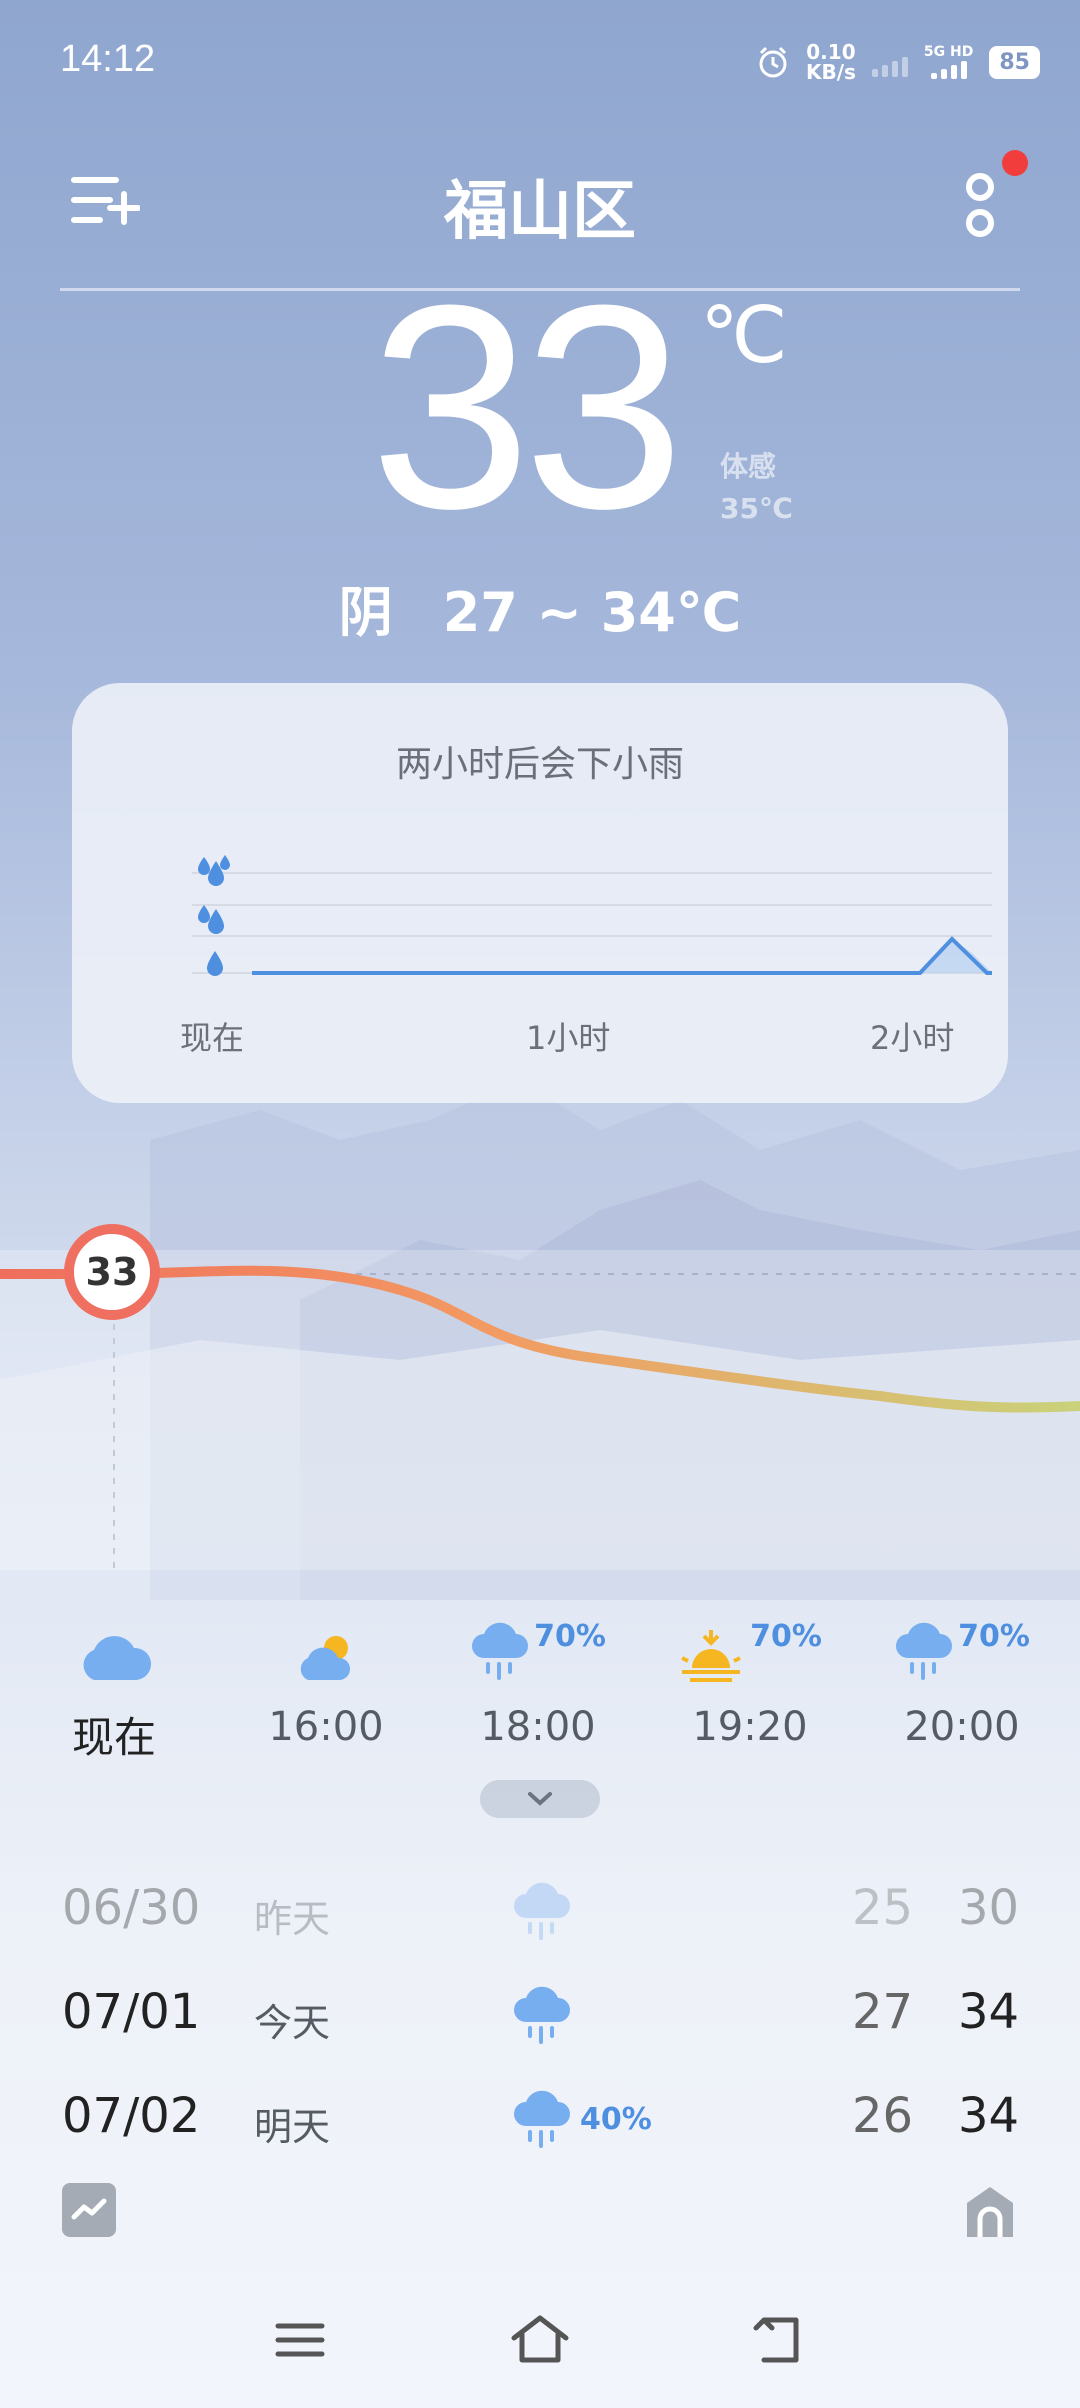 The height and width of the screenshot is (2408, 1080). What do you see at coordinates (622, 955) in the screenshot?
I see `rain-line` at bounding box center [622, 955].